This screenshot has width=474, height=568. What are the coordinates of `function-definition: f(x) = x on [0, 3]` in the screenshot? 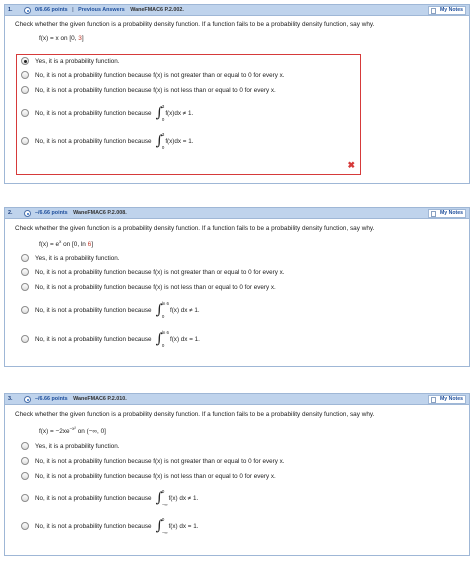 It's located at (61, 38).